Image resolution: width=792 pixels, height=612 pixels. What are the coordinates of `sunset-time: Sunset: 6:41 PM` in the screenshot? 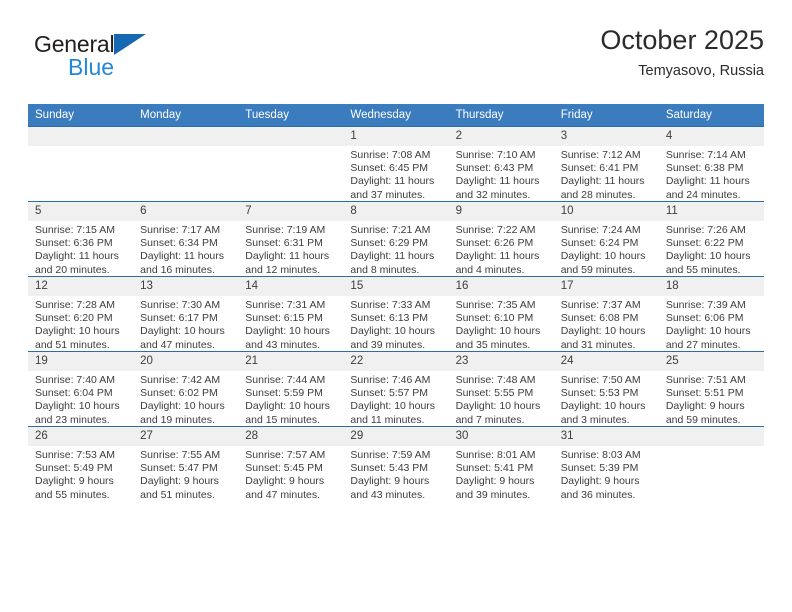 It's located at (599, 168).